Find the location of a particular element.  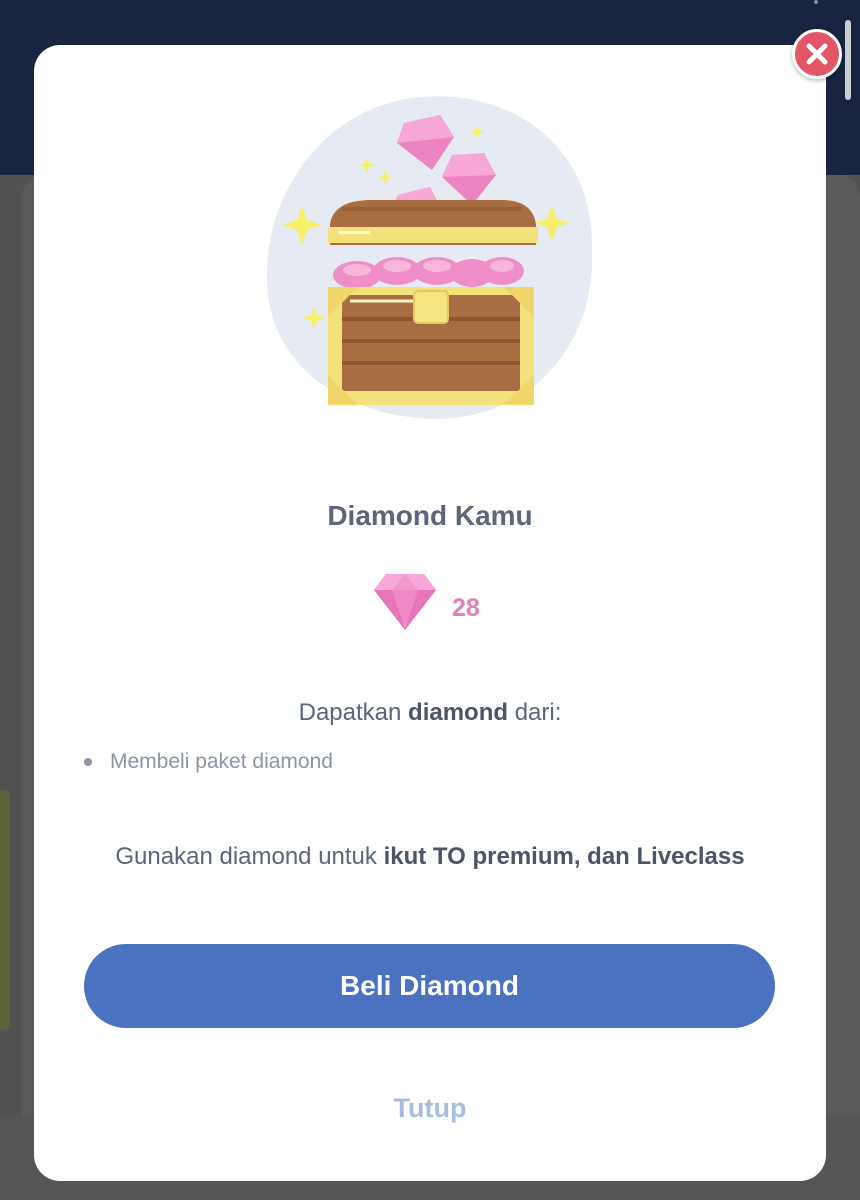

list-item: Membeli paket diamond is located at coordinates (208, 762).